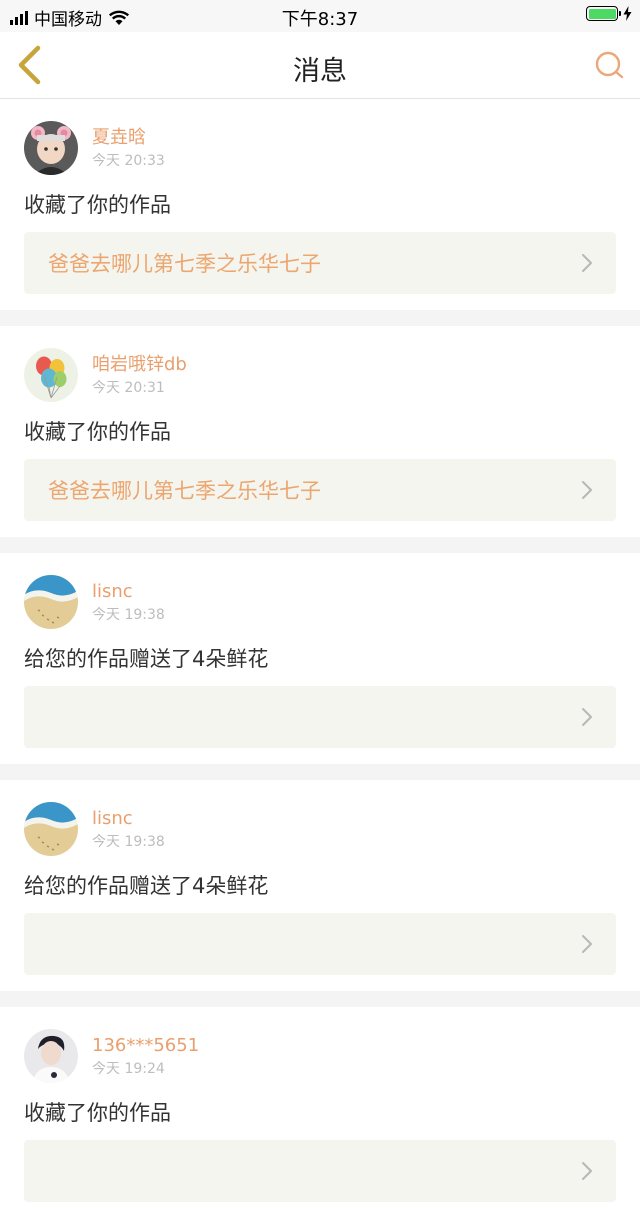 This screenshot has width=640, height=1218. I want to click on battery-icon, so click(603, 13).